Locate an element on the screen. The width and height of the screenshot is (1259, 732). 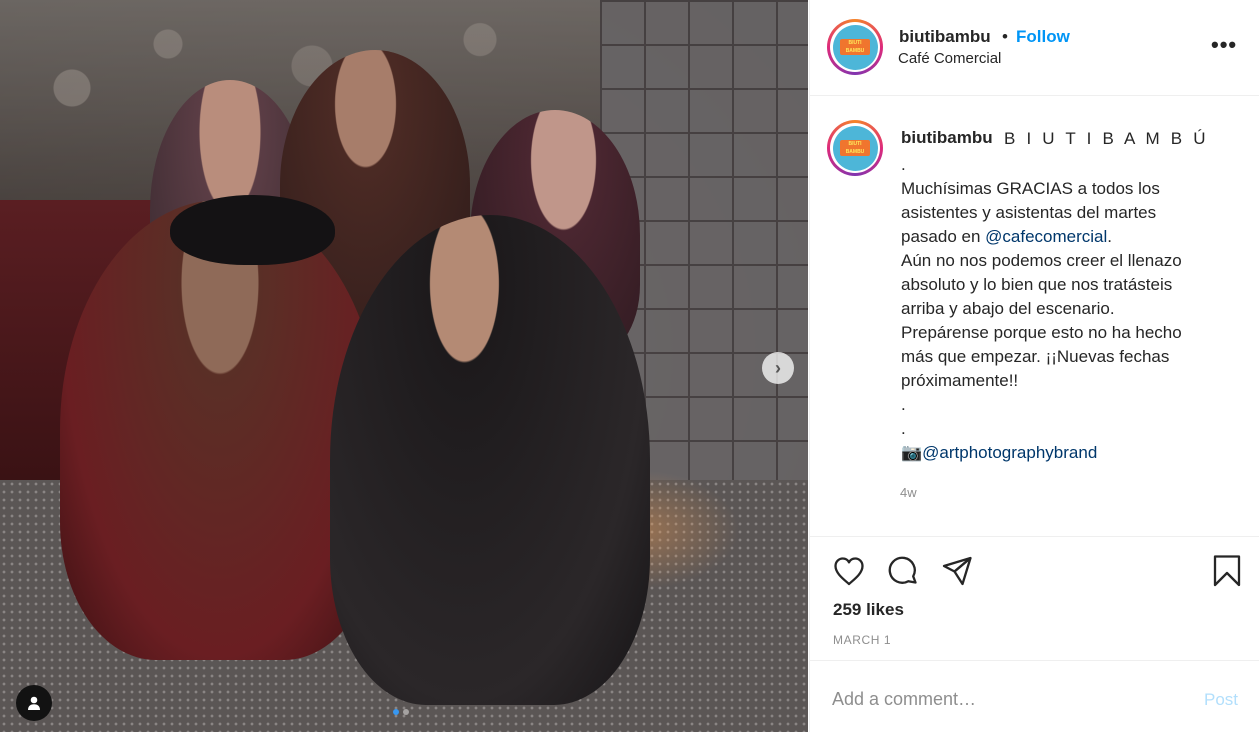
caption-line: asistentes y asistentas del martes is located at coordinates (1029, 212).